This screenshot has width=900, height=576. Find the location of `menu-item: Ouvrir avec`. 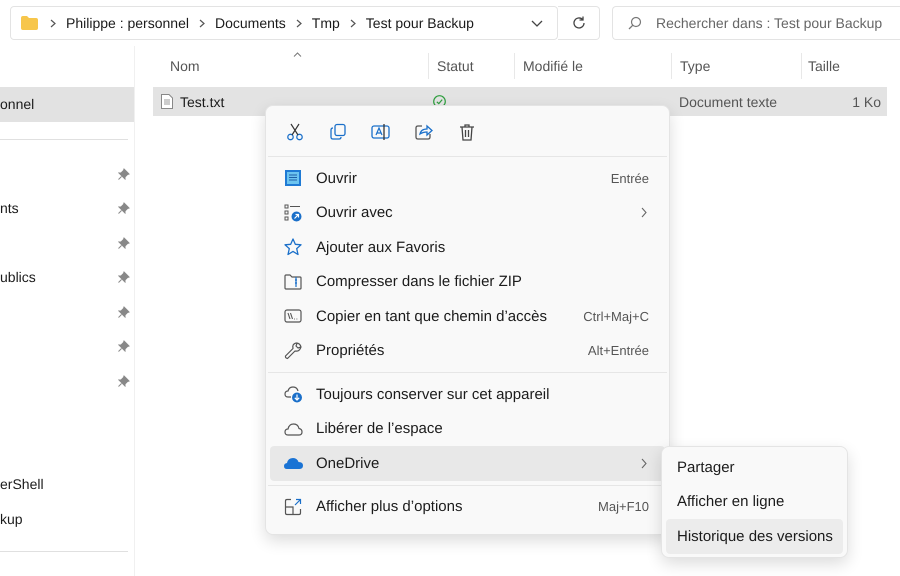

menu-item: Ouvrir avec is located at coordinates (467, 213).